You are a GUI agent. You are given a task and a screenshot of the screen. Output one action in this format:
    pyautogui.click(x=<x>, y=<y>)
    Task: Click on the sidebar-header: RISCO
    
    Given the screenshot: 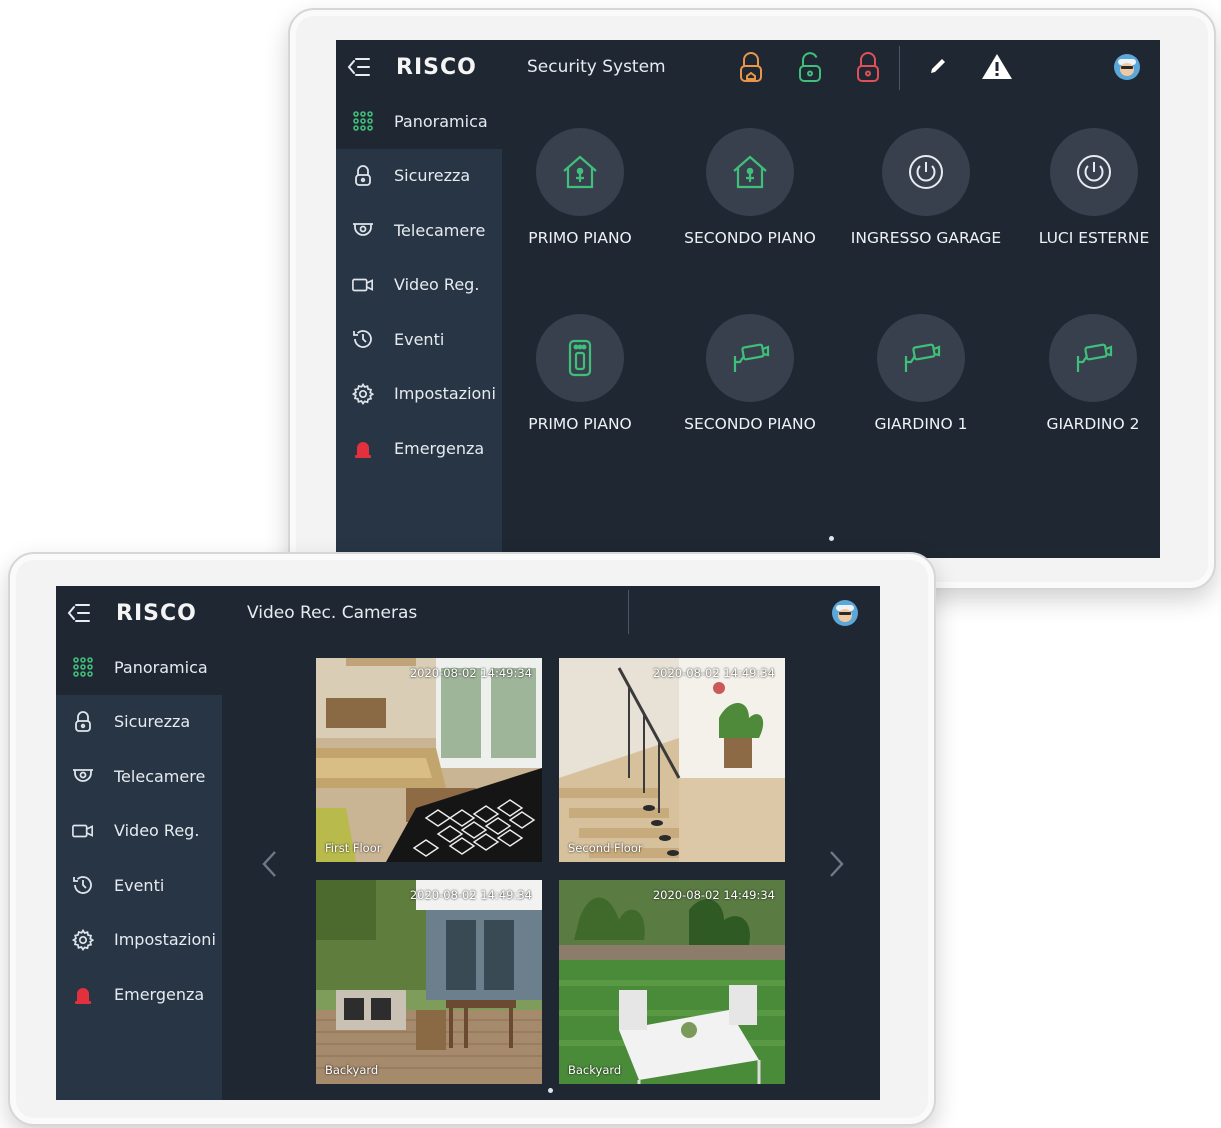 What is the action you would take?
    pyautogui.click(x=419, y=67)
    